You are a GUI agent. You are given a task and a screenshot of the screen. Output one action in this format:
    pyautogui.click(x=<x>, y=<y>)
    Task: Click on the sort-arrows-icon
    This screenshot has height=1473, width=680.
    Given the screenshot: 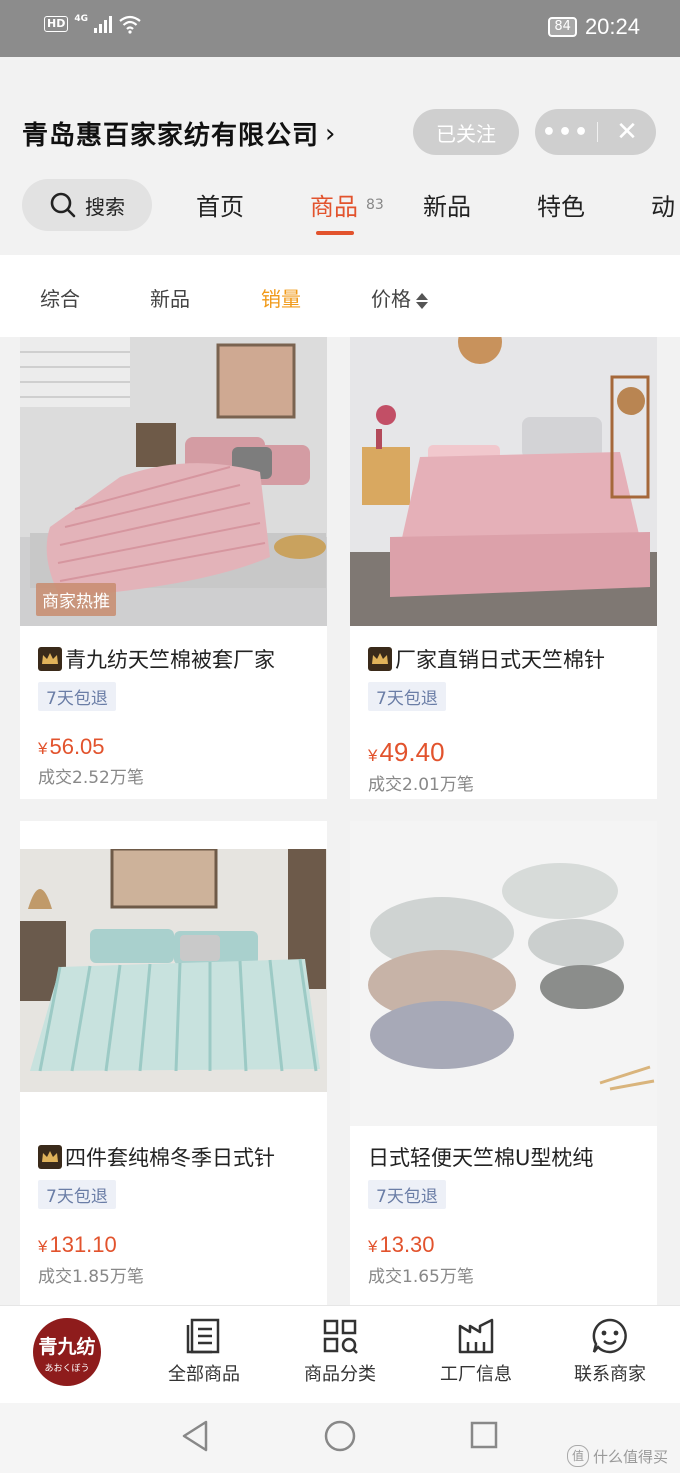 What is the action you would take?
    pyautogui.click(x=422, y=300)
    